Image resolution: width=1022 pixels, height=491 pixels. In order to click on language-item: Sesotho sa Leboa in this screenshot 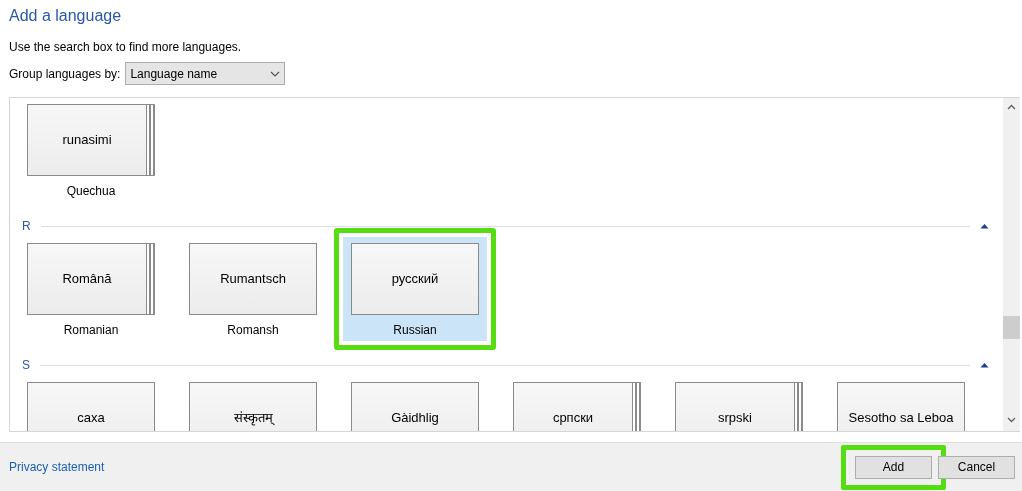, I will do `click(901, 403)`.